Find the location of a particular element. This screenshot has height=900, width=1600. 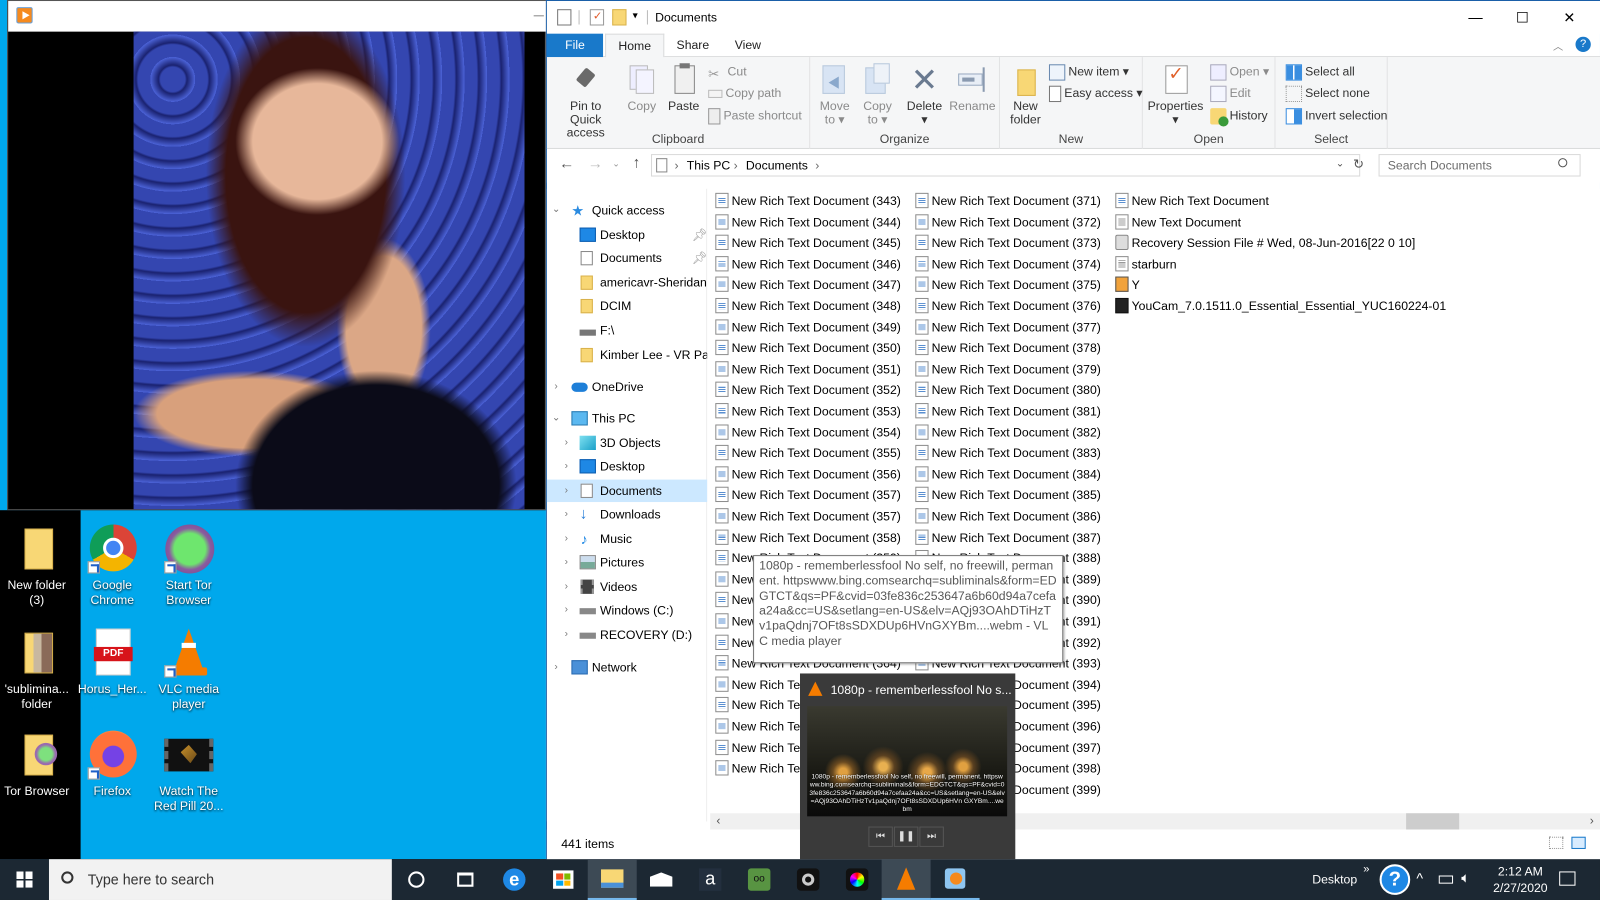

taskbar-vlc is located at coordinates (906, 879).